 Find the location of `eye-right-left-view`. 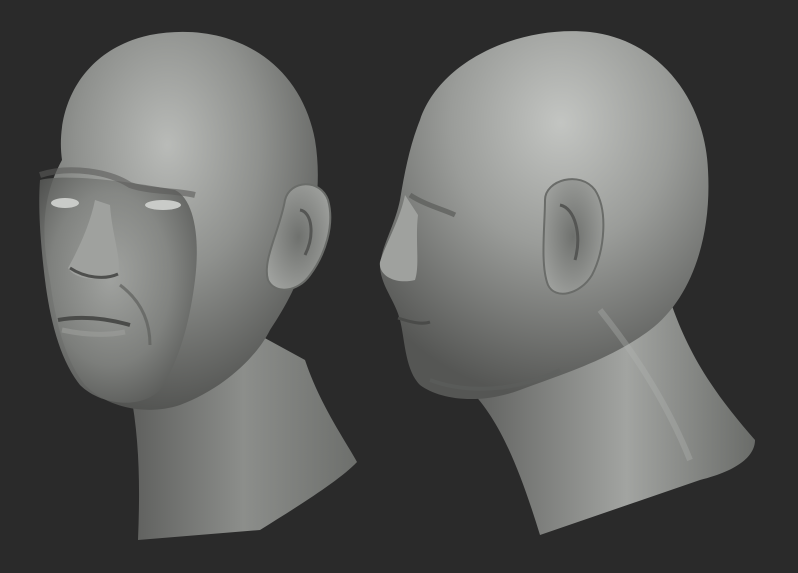

eye-right-left-view is located at coordinates (65, 203).